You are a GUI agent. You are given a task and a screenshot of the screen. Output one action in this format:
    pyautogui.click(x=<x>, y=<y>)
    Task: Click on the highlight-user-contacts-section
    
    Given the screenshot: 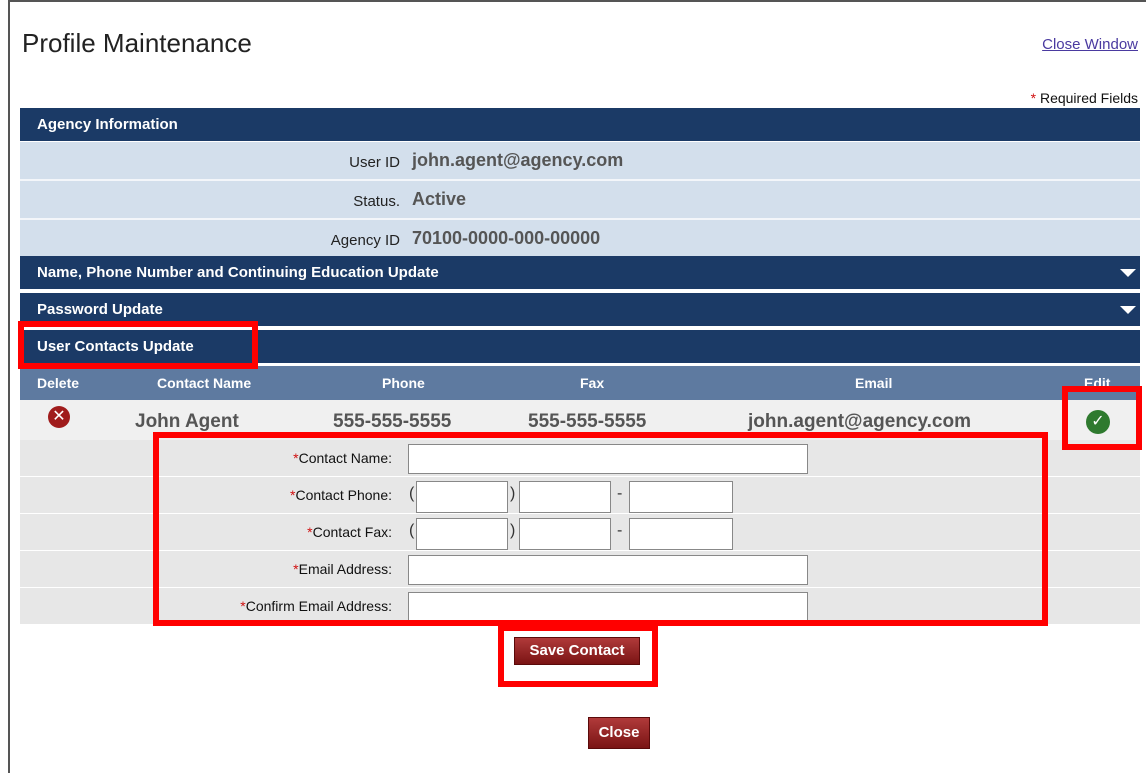 What is the action you would take?
    pyautogui.click(x=138, y=345)
    